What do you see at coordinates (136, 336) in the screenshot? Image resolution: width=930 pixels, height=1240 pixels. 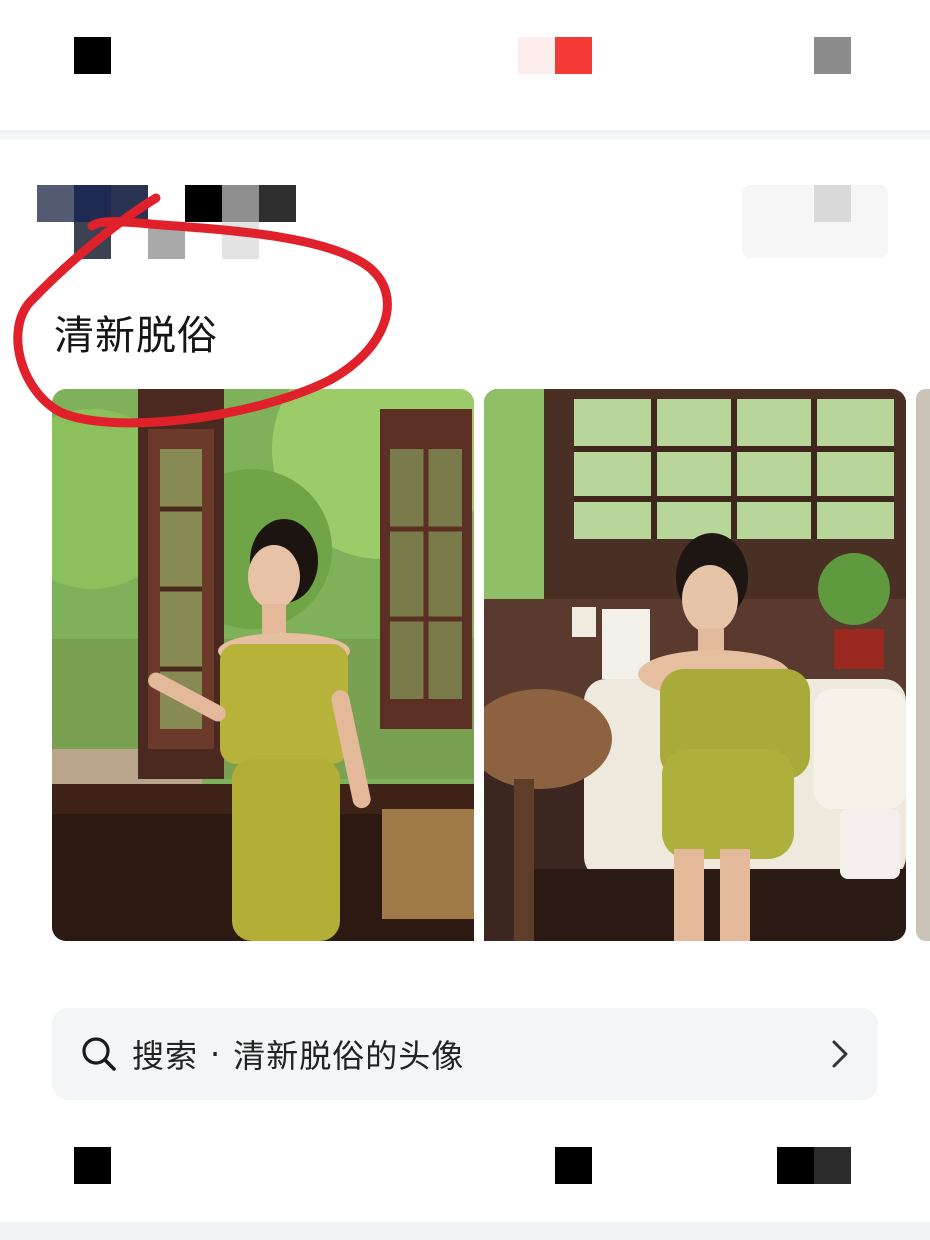 I see `post-title: 清新脱俗` at bounding box center [136, 336].